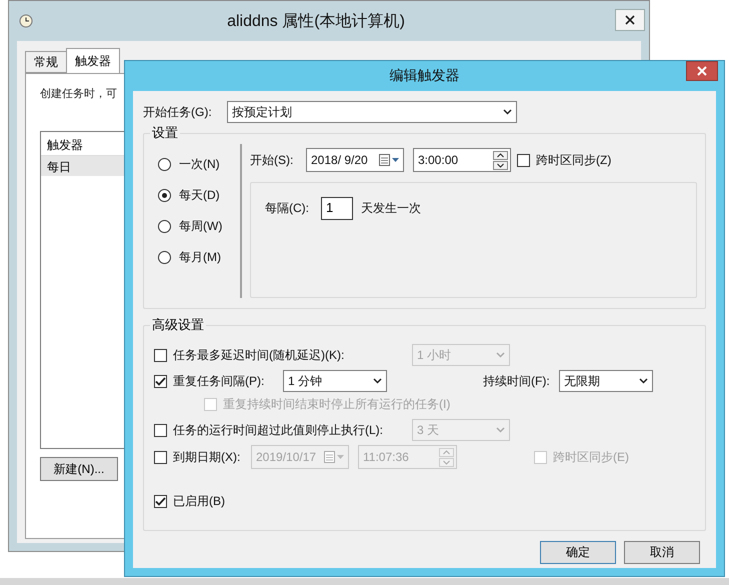 Image resolution: width=729 pixels, height=585 pixels. I want to click on duration-dropdown: 无限期, so click(606, 381).